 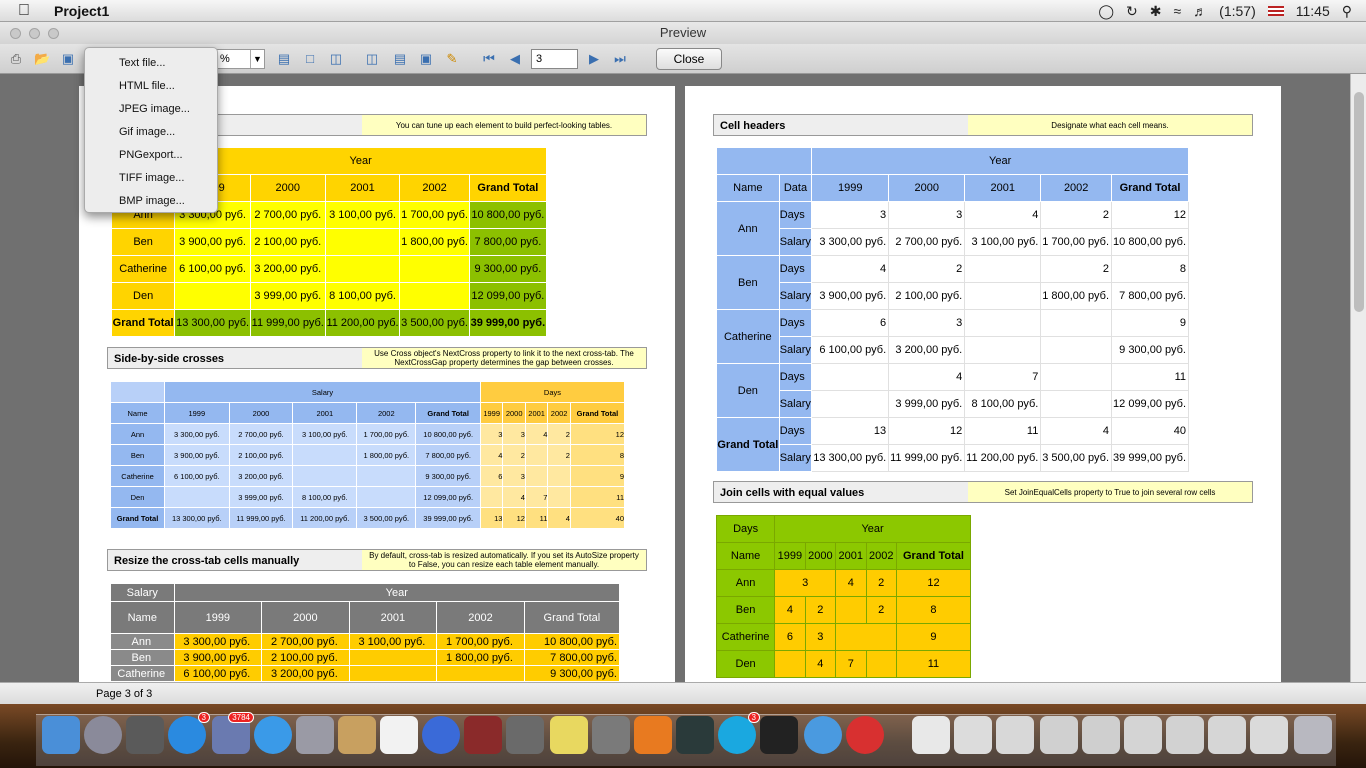 I want to click on save-icon: ▣, so click(x=68, y=59).